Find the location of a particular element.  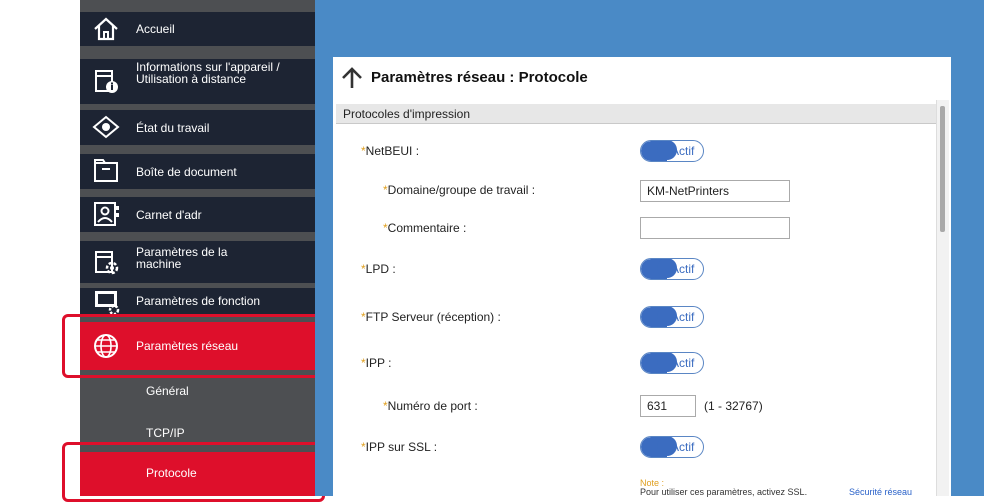

home-icon is located at coordinates (106, 29).